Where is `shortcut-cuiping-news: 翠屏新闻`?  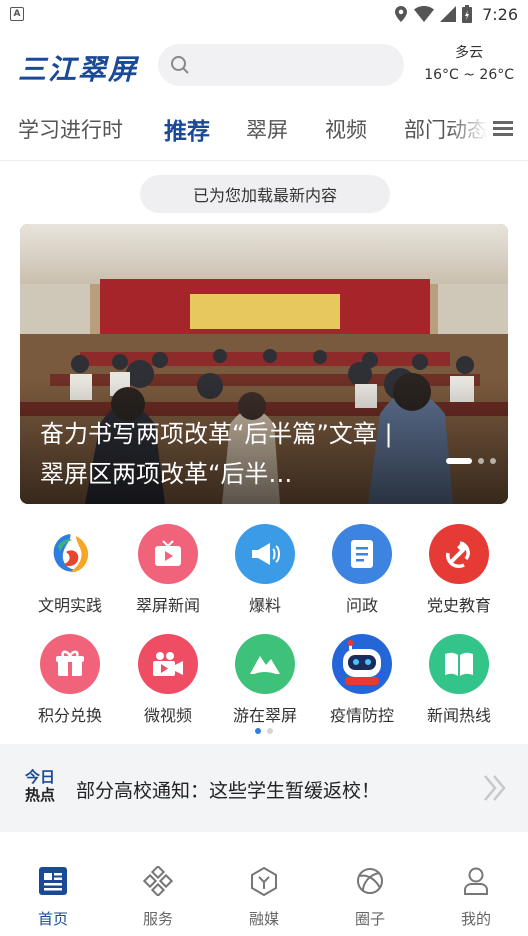
shortcut-cuiping-news: 翠屏新闻 is located at coordinates (168, 570).